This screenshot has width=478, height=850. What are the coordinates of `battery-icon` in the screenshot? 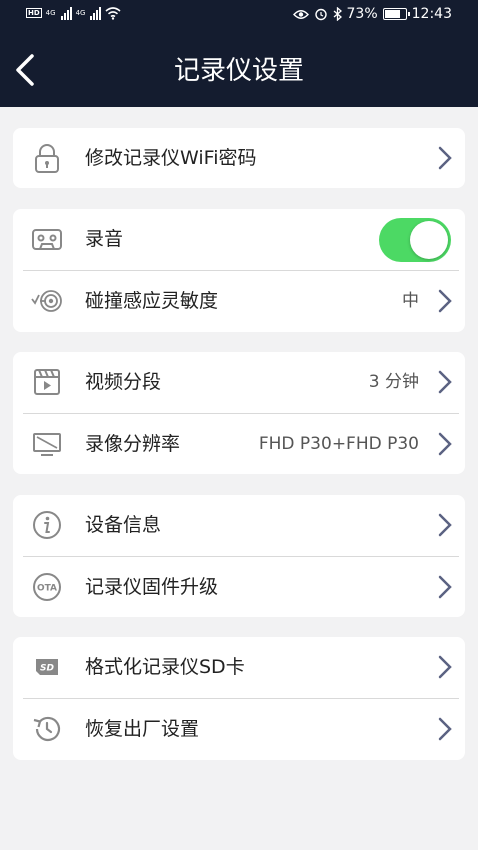 It's located at (396, 14).